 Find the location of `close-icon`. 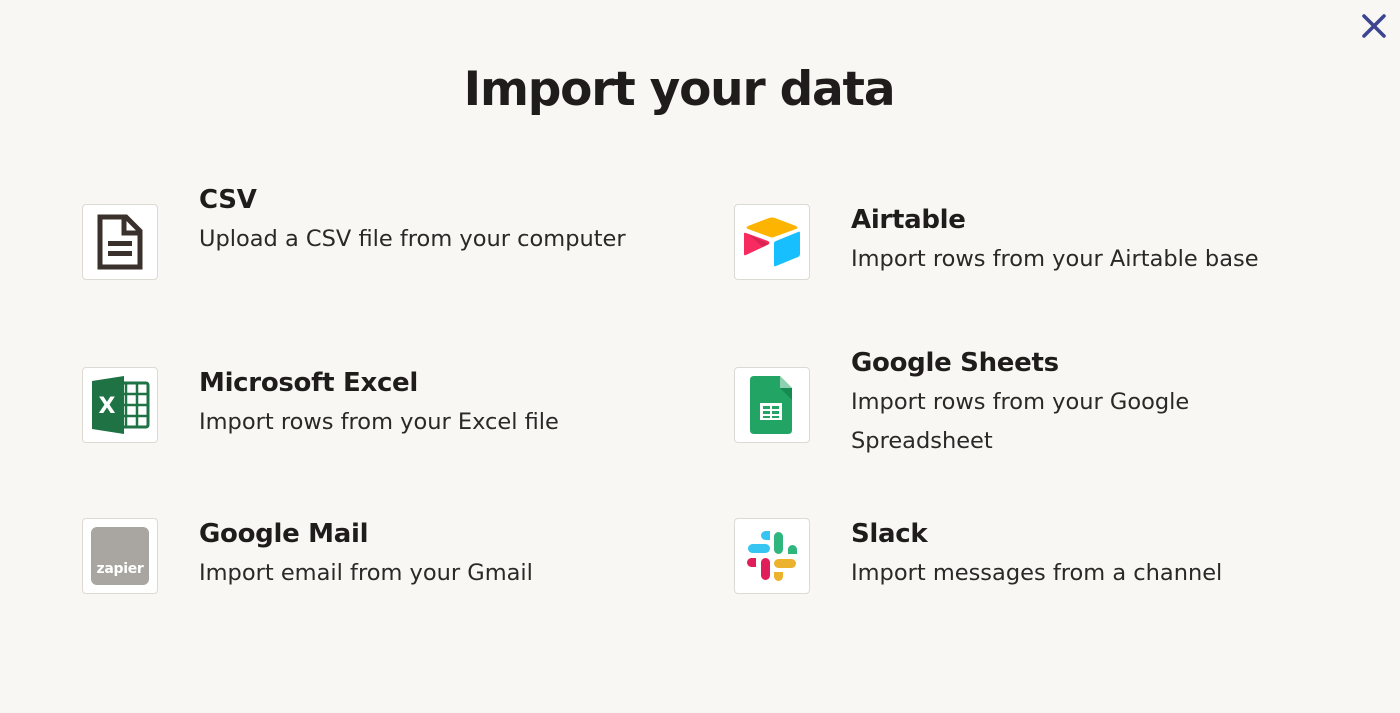

close-icon is located at coordinates (1374, 26).